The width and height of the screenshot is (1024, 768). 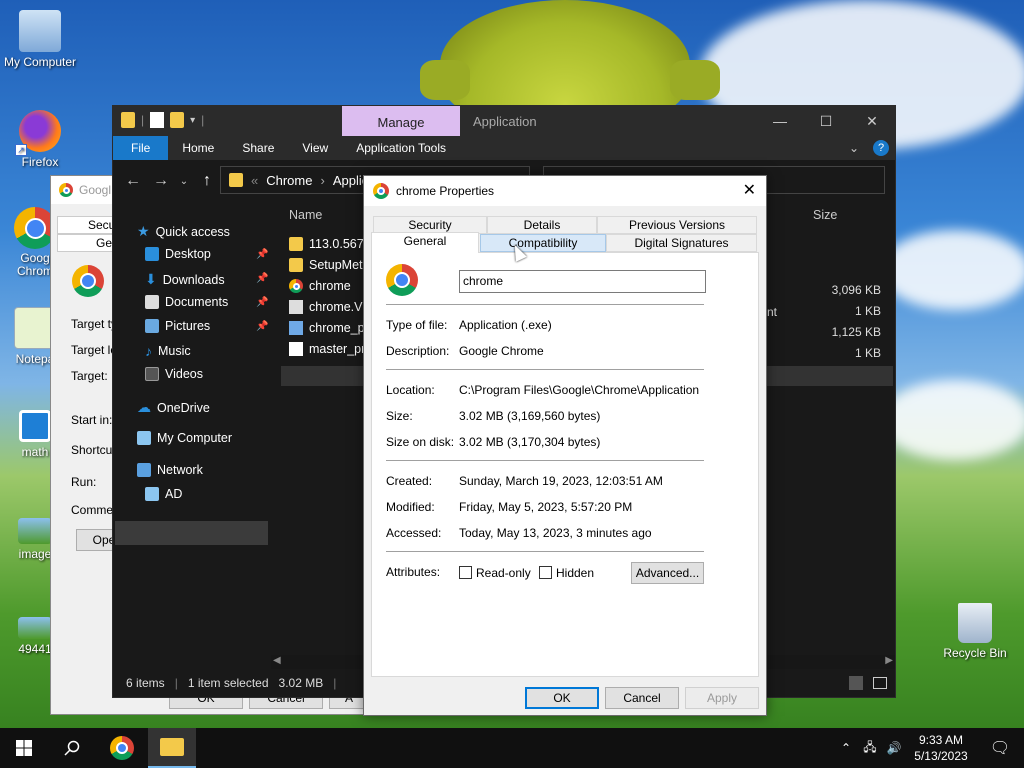 I want to click on cancel-button: Cancel, so click(x=642, y=698).